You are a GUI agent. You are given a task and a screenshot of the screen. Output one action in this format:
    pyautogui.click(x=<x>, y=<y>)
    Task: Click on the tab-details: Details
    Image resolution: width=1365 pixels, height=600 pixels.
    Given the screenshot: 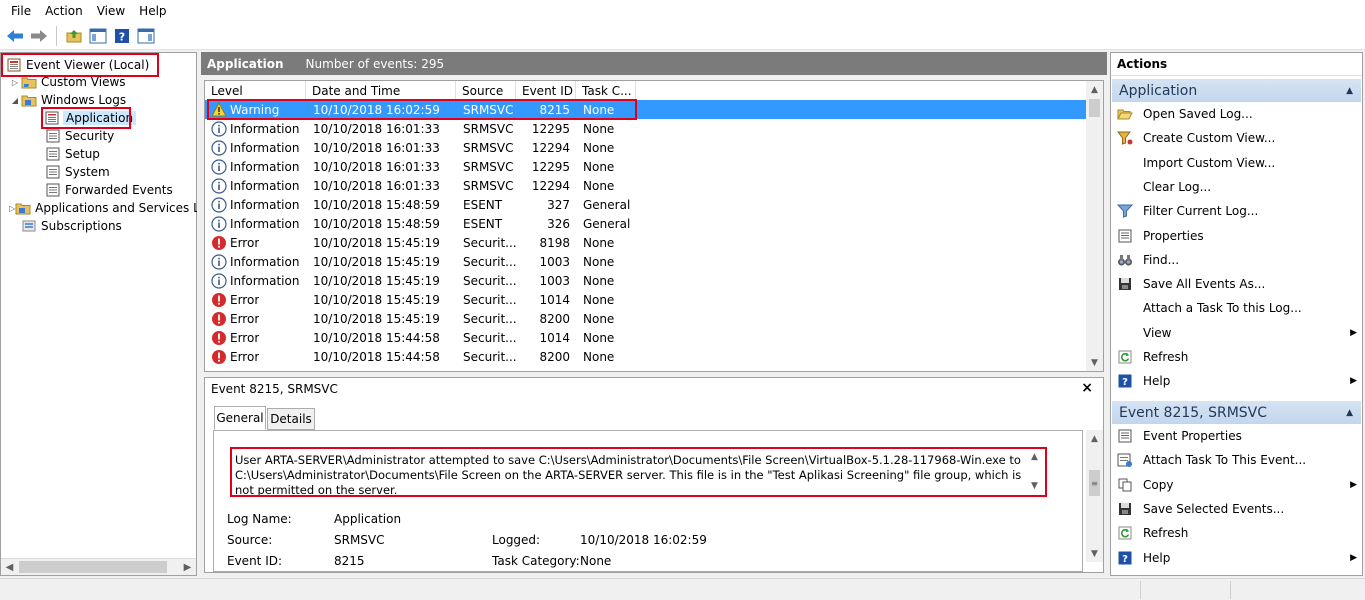 What is the action you would take?
    pyautogui.click(x=291, y=419)
    